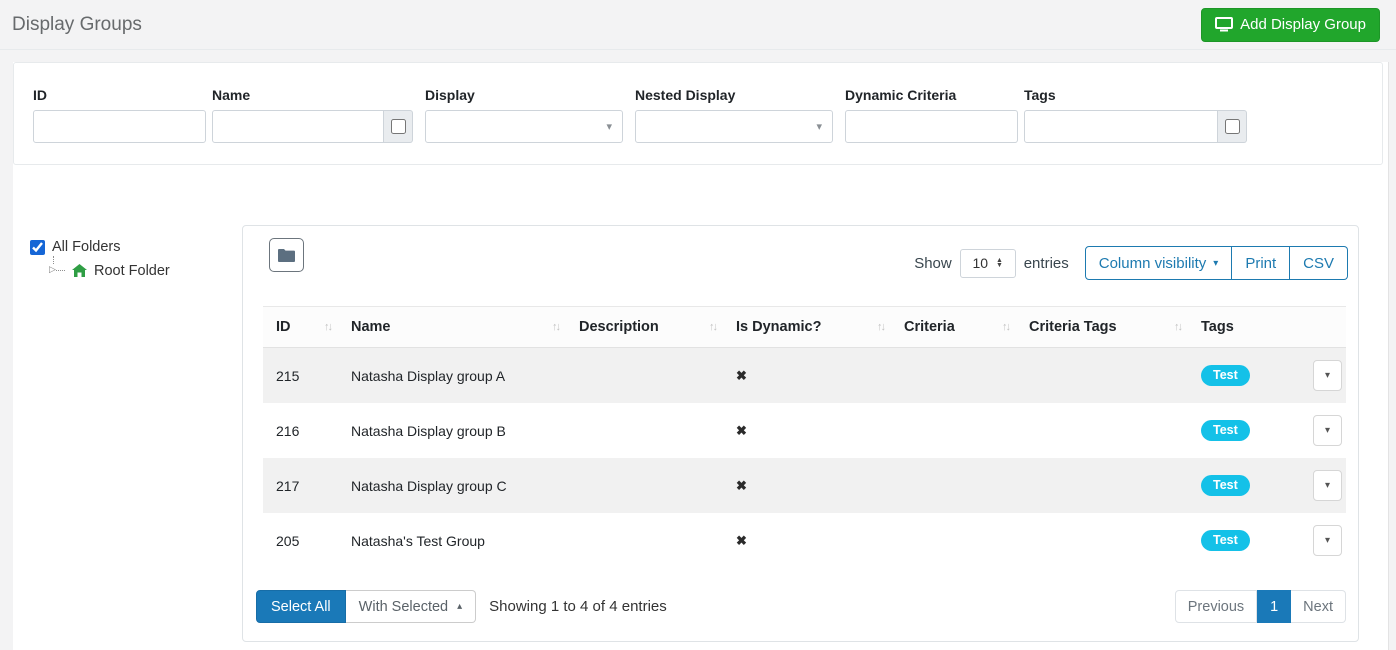 This screenshot has height=650, width=1396. What do you see at coordinates (37, 247) in the screenshot?
I see `all-folders-checkbox` at bounding box center [37, 247].